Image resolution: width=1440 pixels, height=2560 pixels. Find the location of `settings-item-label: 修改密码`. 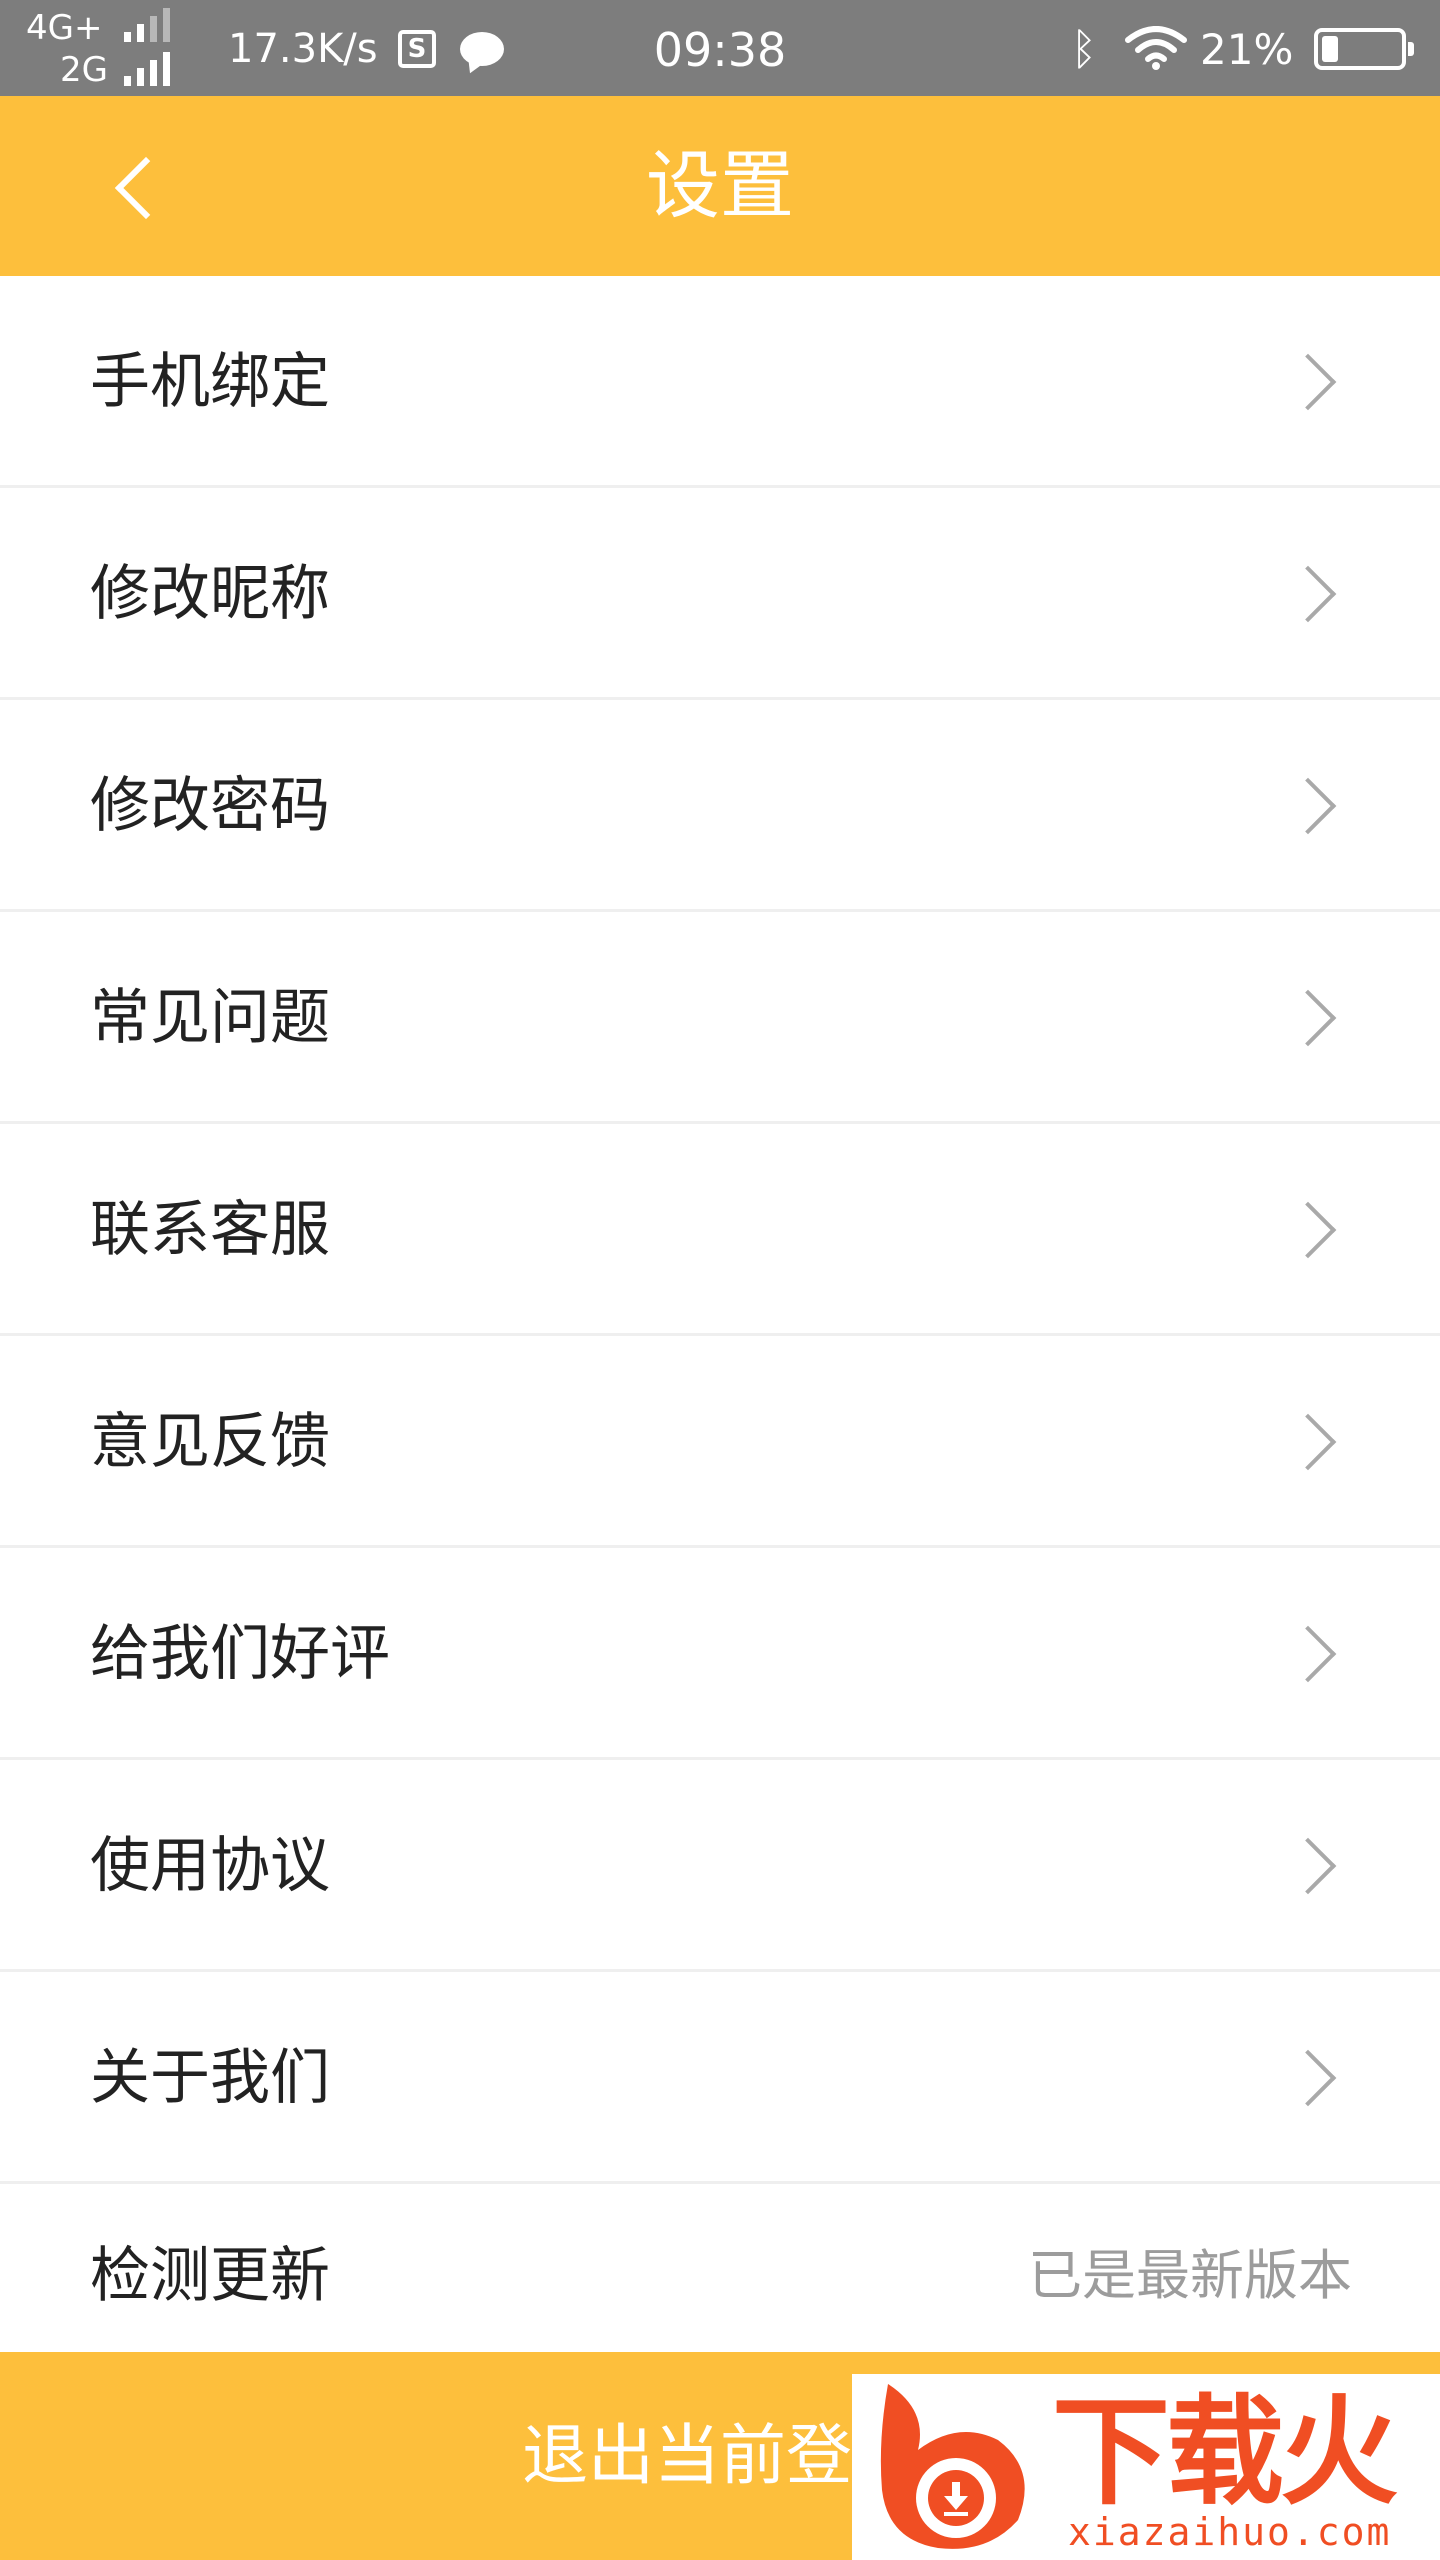

settings-item-label: 修改密码 is located at coordinates (210, 806).